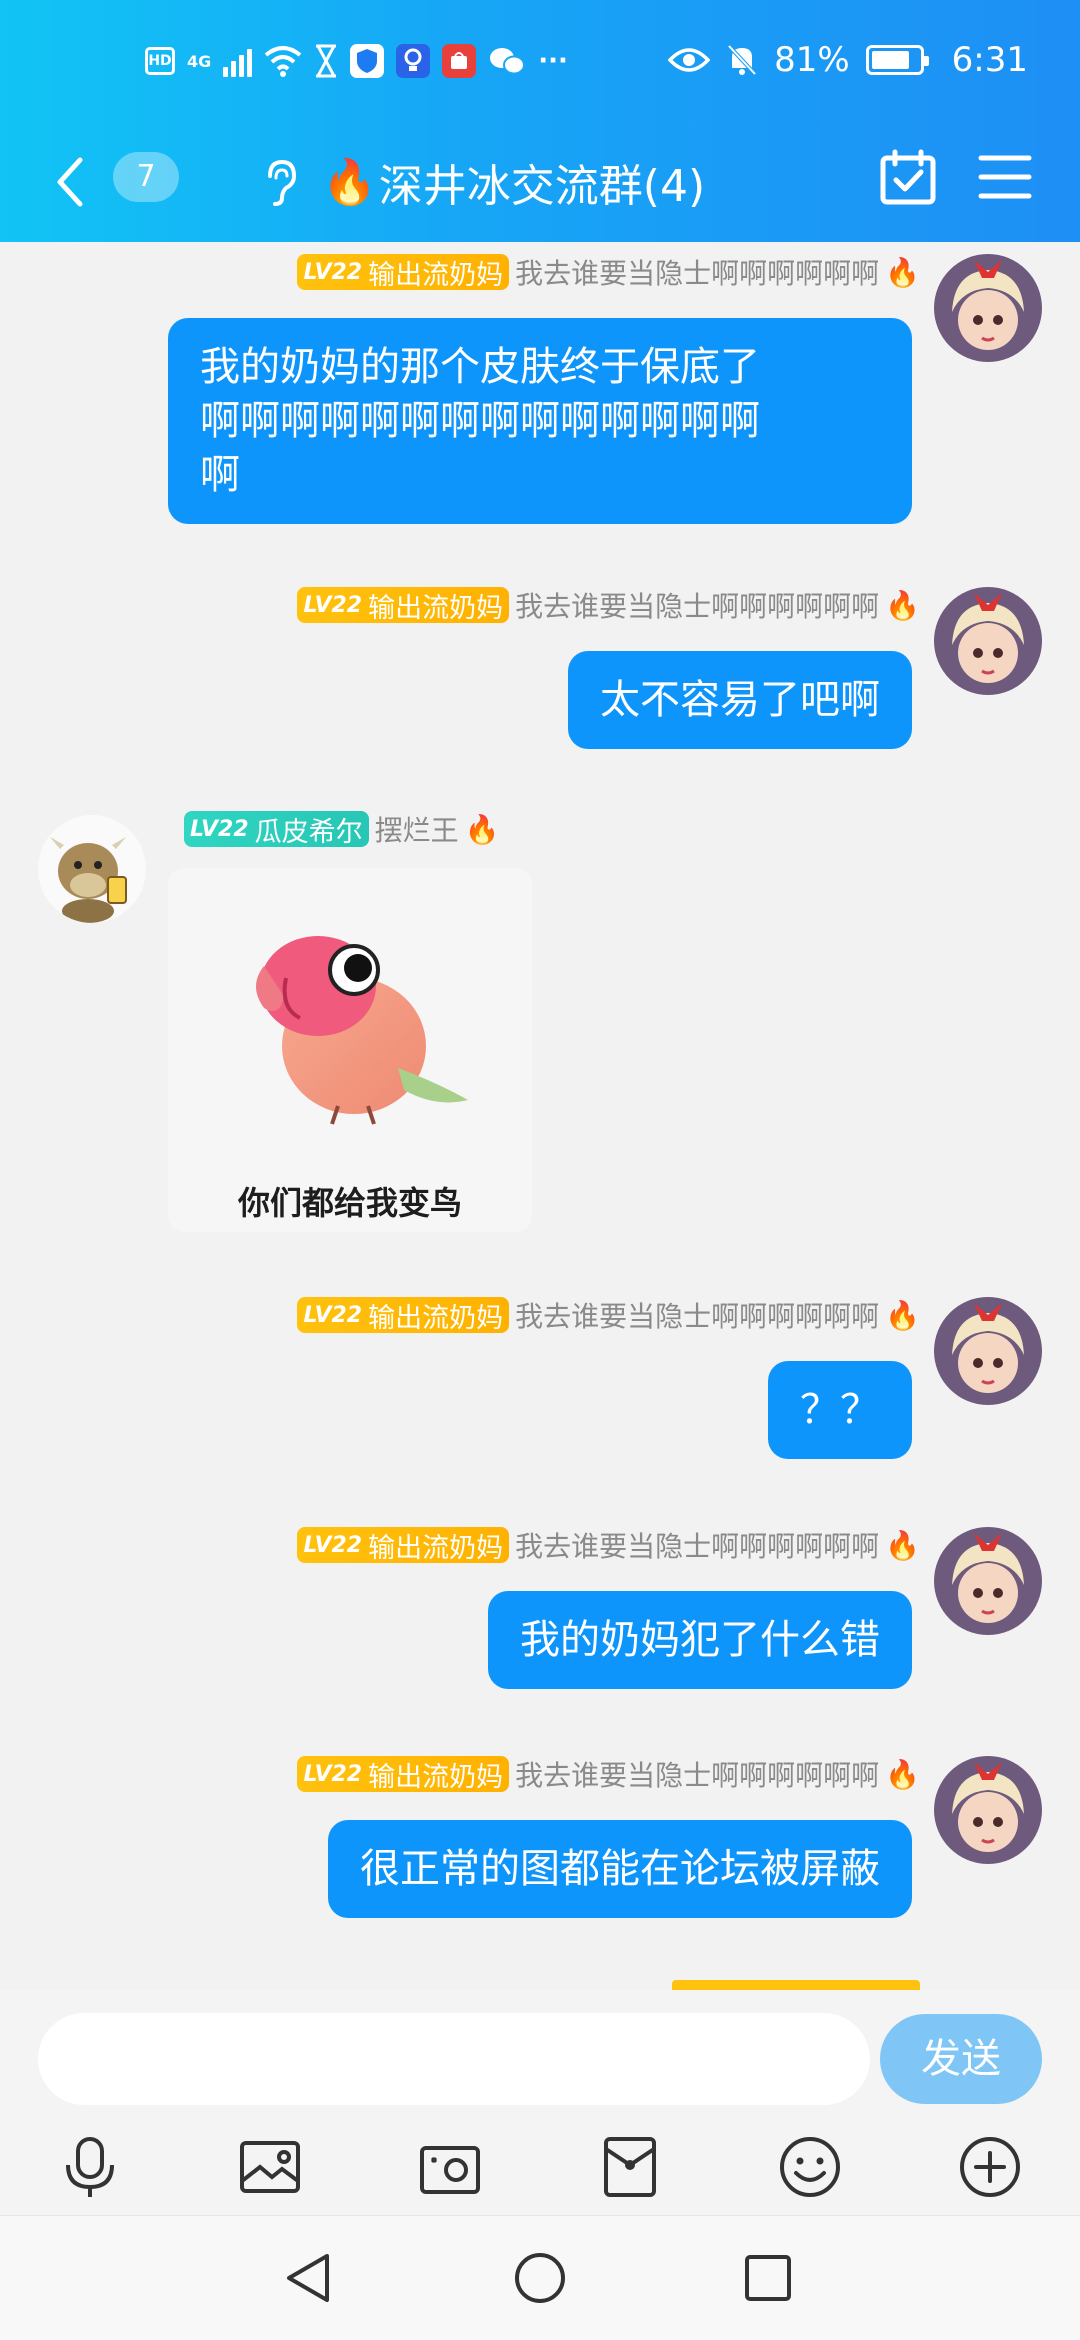  What do you see at coordinates (989, 60) in the screenshot?
I see `clock: 6:31` at bounding box center [989, 60].